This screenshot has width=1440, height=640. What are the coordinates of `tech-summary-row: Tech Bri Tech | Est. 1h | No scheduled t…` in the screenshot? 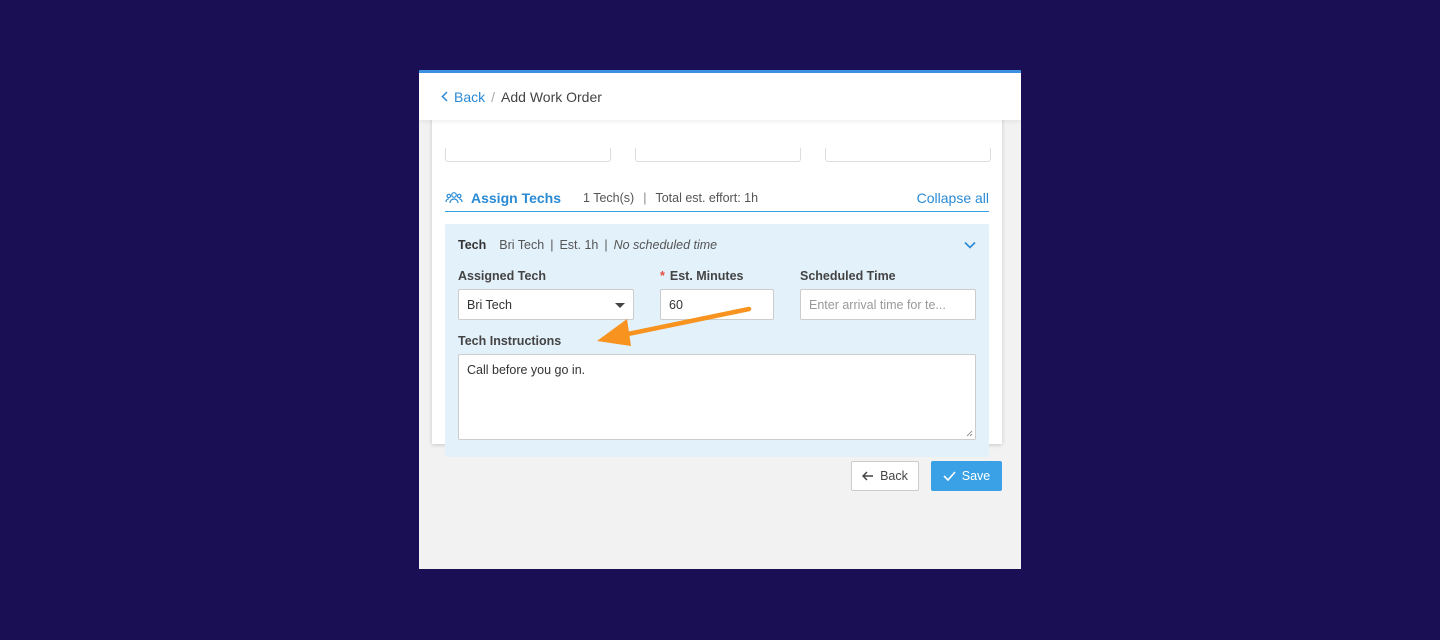 It's located at (717, 245).